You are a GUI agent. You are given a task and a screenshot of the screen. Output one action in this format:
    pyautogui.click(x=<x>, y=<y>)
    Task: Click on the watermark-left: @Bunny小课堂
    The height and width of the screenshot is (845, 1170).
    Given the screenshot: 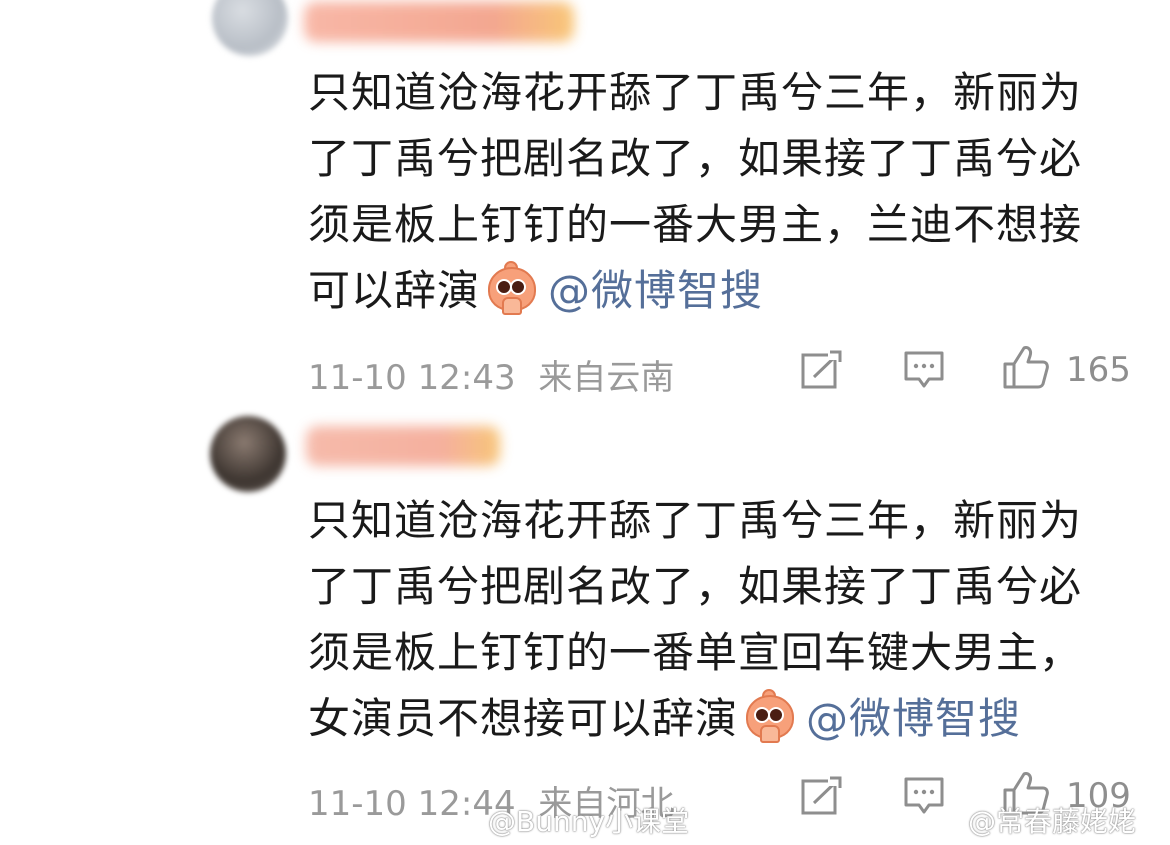 What is the action you would take?
    pyautogui.click(x=569, y=820)
    